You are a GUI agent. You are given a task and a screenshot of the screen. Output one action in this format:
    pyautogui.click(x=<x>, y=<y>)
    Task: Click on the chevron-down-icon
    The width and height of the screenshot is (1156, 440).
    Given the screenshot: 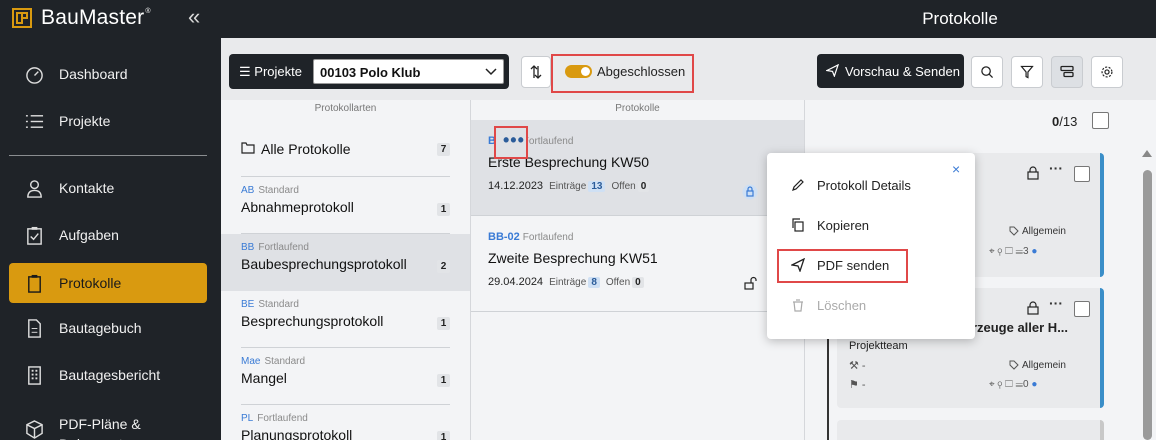 What is the action you would take?
    pyautogui.click(x=491, y=72)
    